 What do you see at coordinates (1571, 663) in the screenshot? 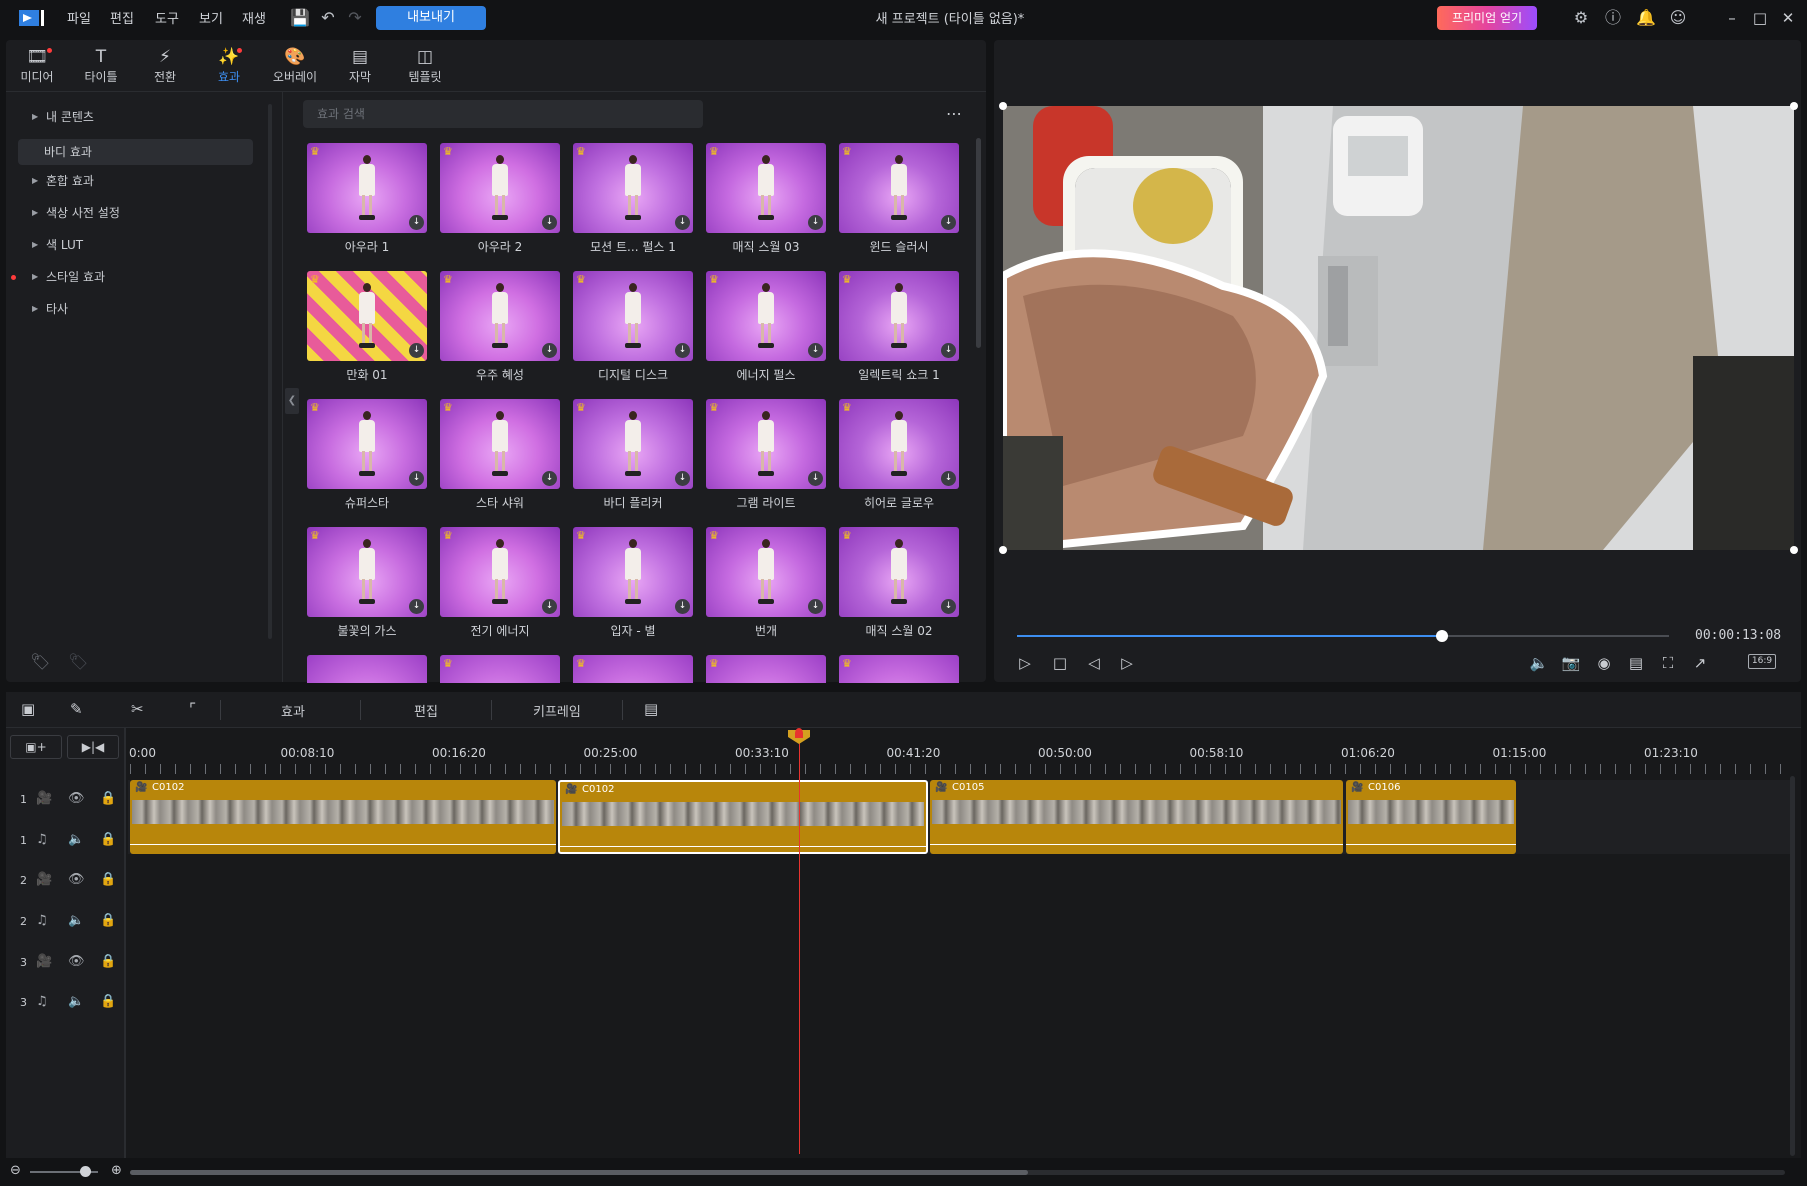
I see `snapshot-icon: 📷` at bounding box center [1571, 663].